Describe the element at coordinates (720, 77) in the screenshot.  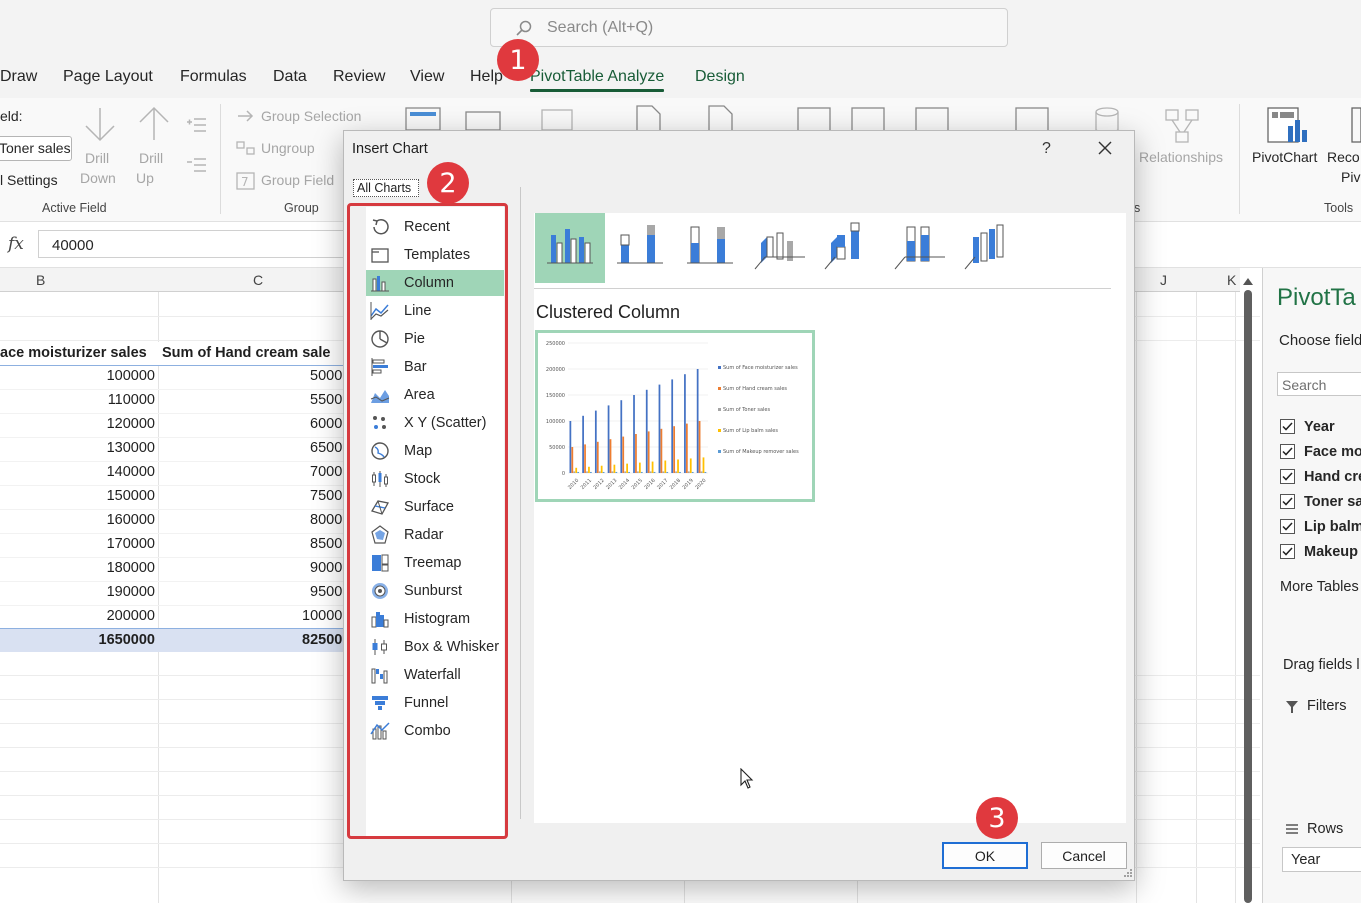
I see `tab-design: Design` at that location.